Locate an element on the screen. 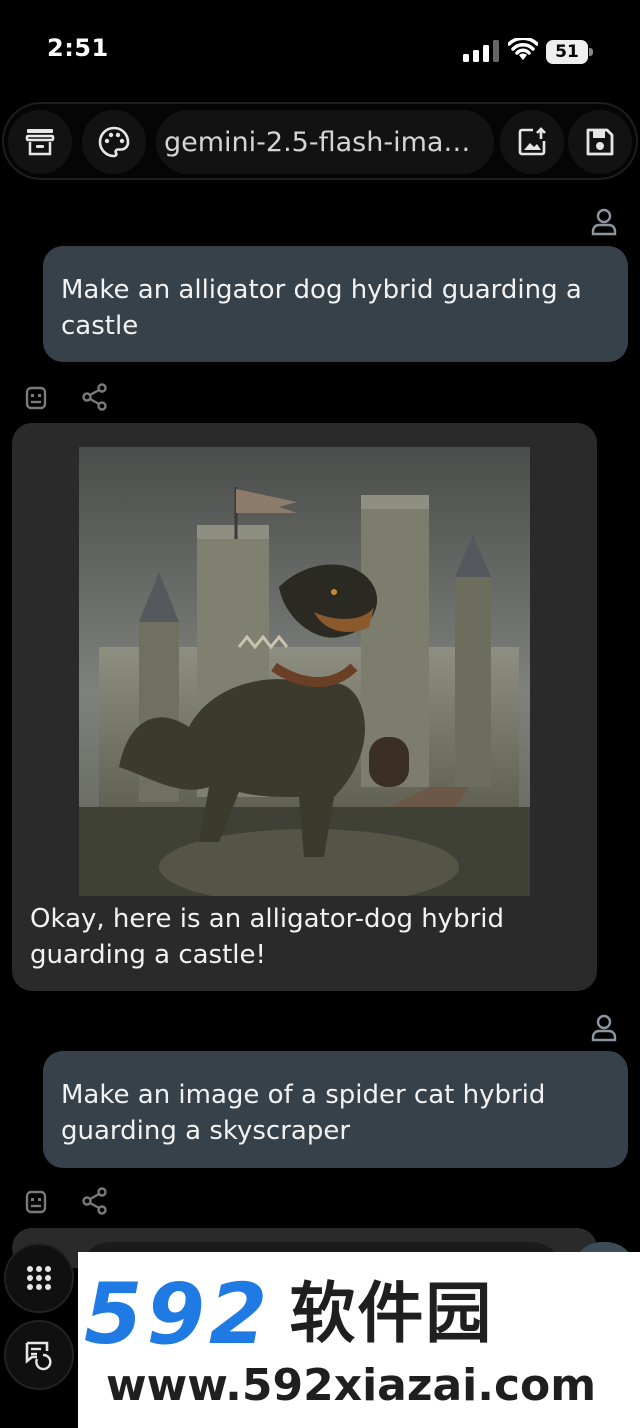 The image size is (640, 1428). clear-chat-button is located at coordinates (40, 142).